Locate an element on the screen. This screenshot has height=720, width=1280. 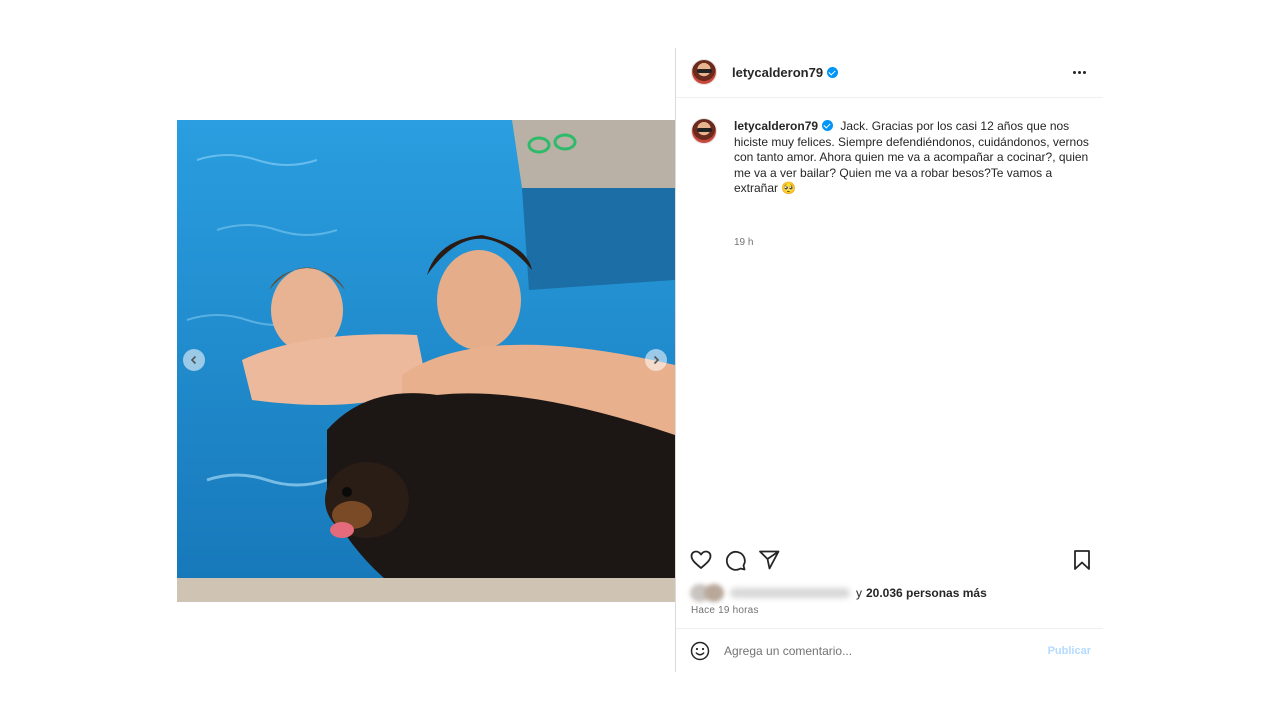
share-button is located at coordinates (769, 560).